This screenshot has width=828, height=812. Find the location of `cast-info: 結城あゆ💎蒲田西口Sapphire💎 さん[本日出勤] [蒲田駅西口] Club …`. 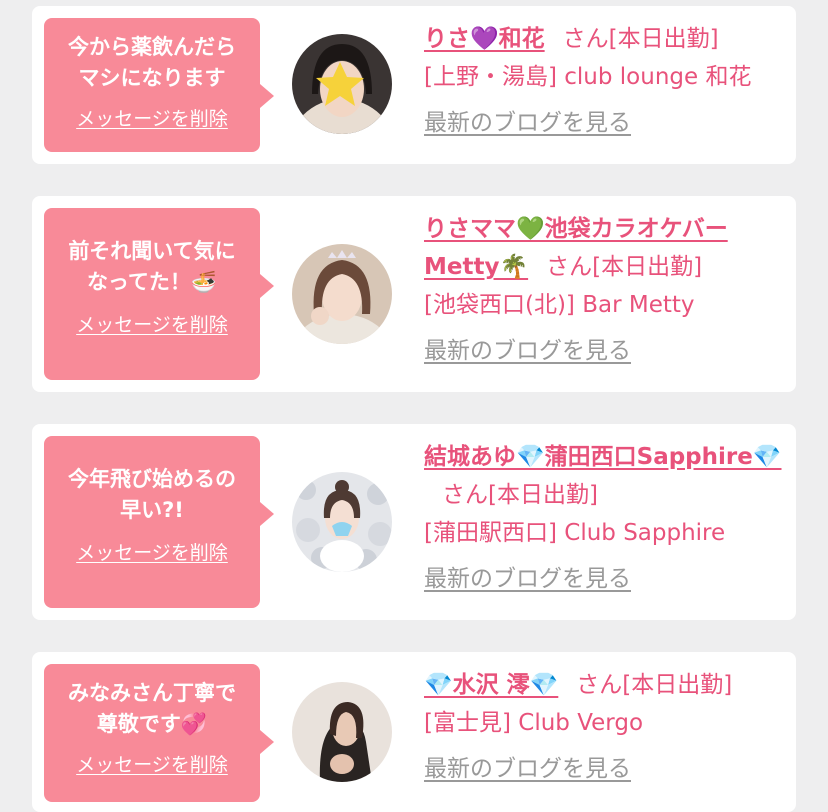

cast-info: 結城あゆ💎蒲田西口Sapphire💎 さん[本日出勤] [蒲田駅西口] Club … is located at coordinates (604, 518).